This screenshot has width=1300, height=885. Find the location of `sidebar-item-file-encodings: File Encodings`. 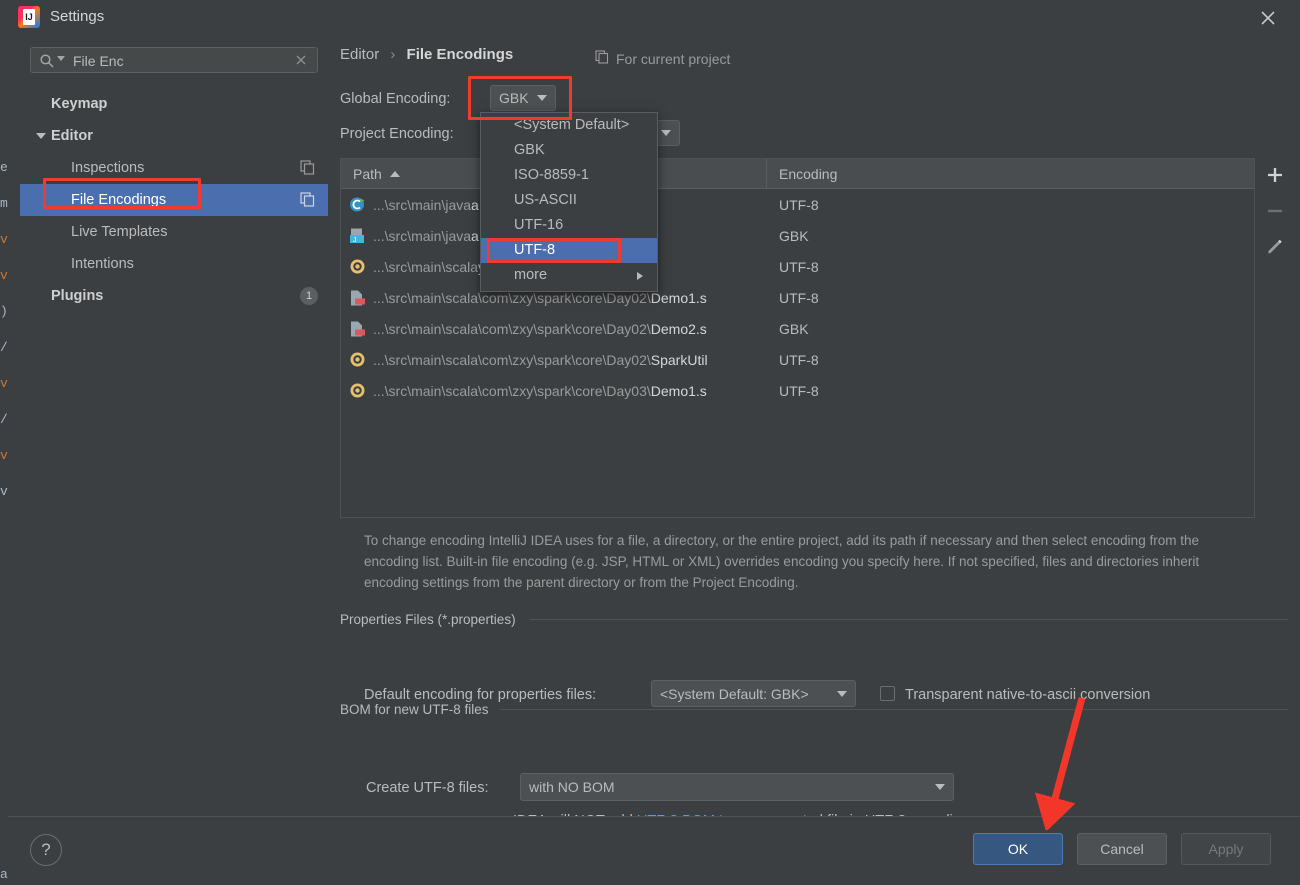

sidebar-item-file-encodings: File Encodings is located at coordinates (174, 200).